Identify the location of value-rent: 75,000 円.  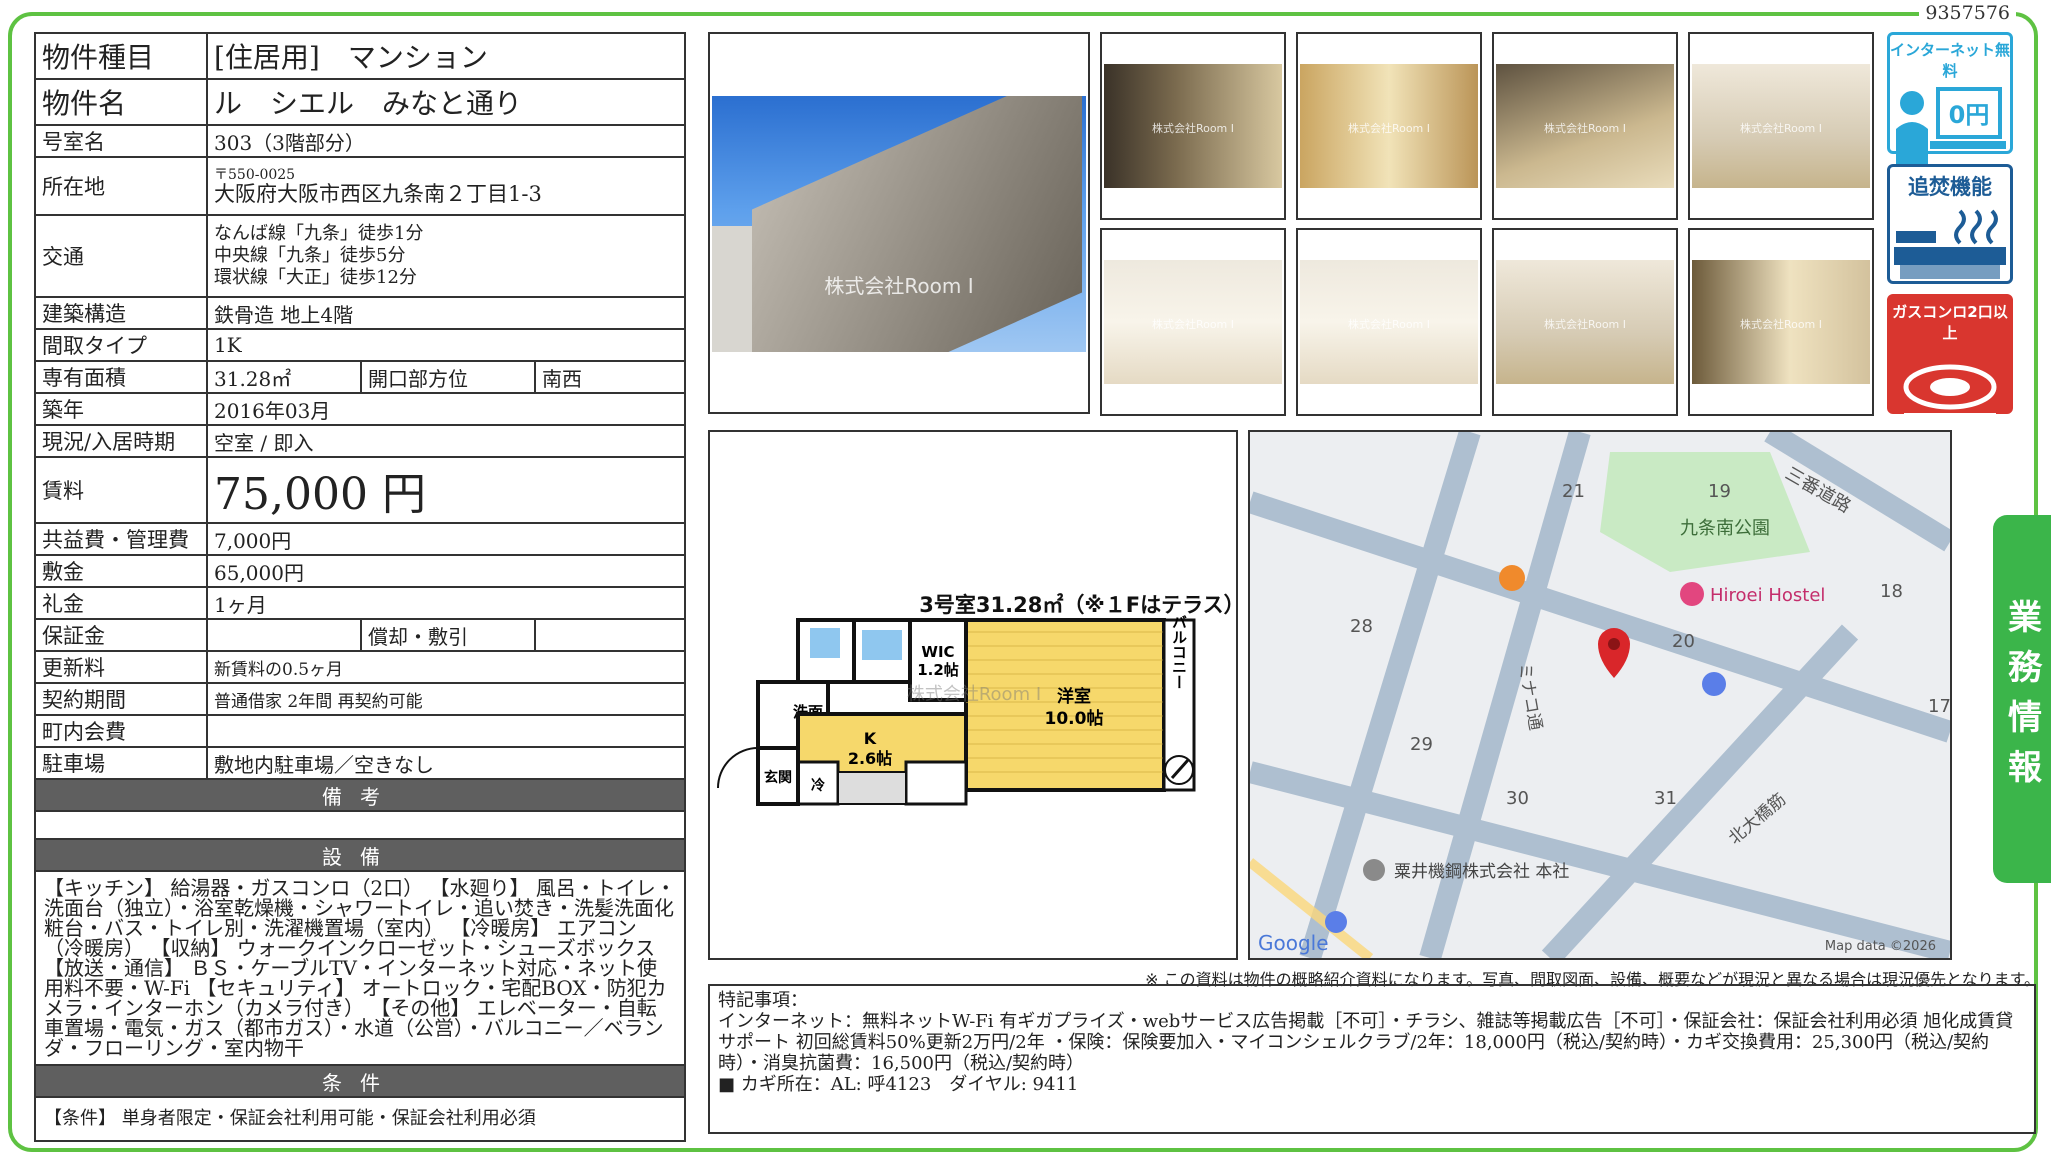
(446, 490).